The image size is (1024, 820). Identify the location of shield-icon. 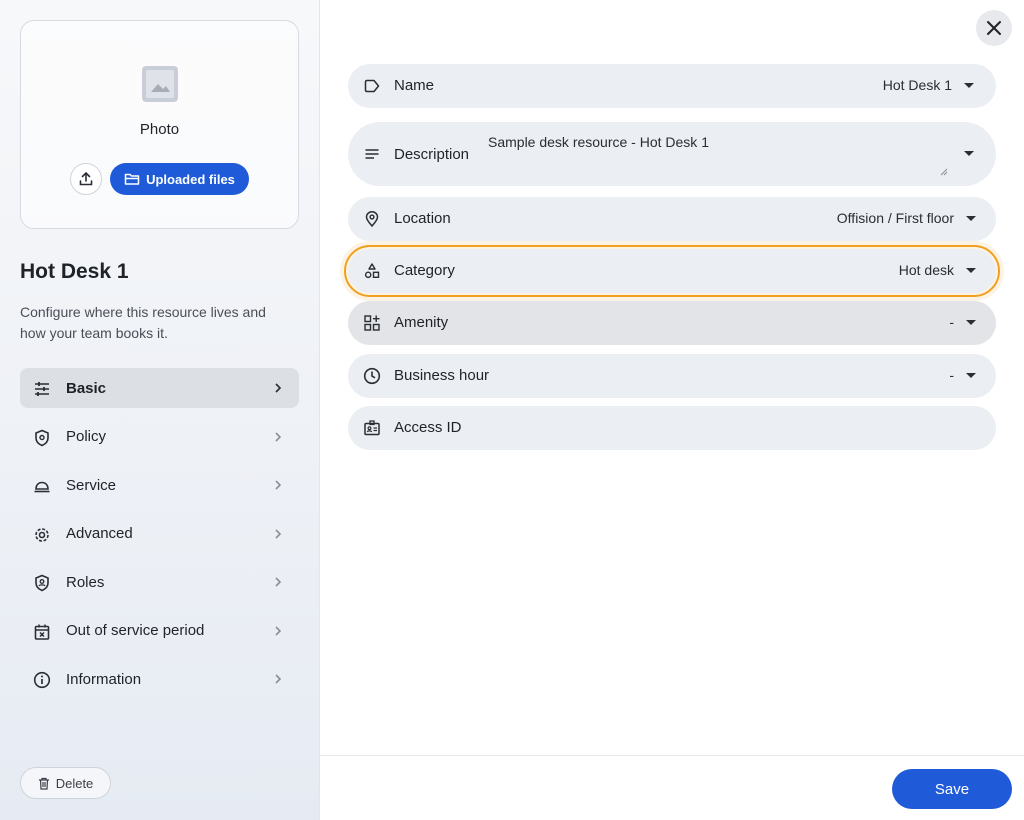
(42, 438).